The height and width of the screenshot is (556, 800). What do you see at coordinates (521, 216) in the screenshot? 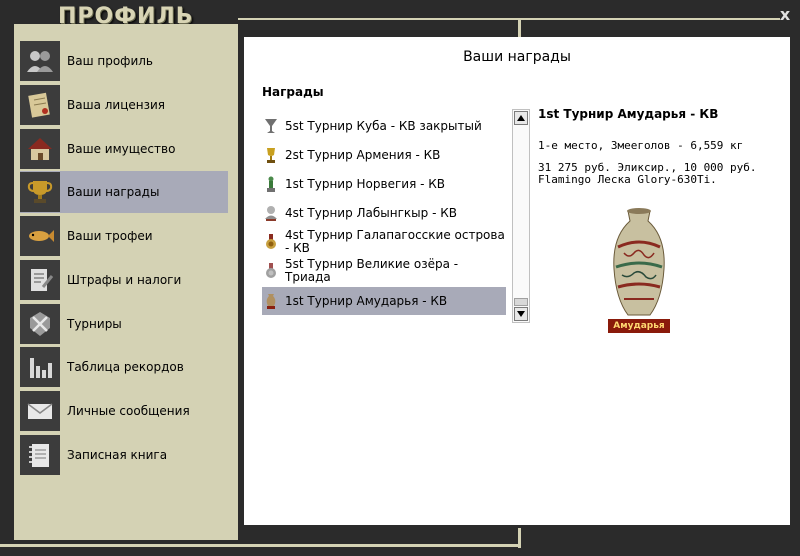
I see `awards-scrollbar` at bounding box center [521, 216].